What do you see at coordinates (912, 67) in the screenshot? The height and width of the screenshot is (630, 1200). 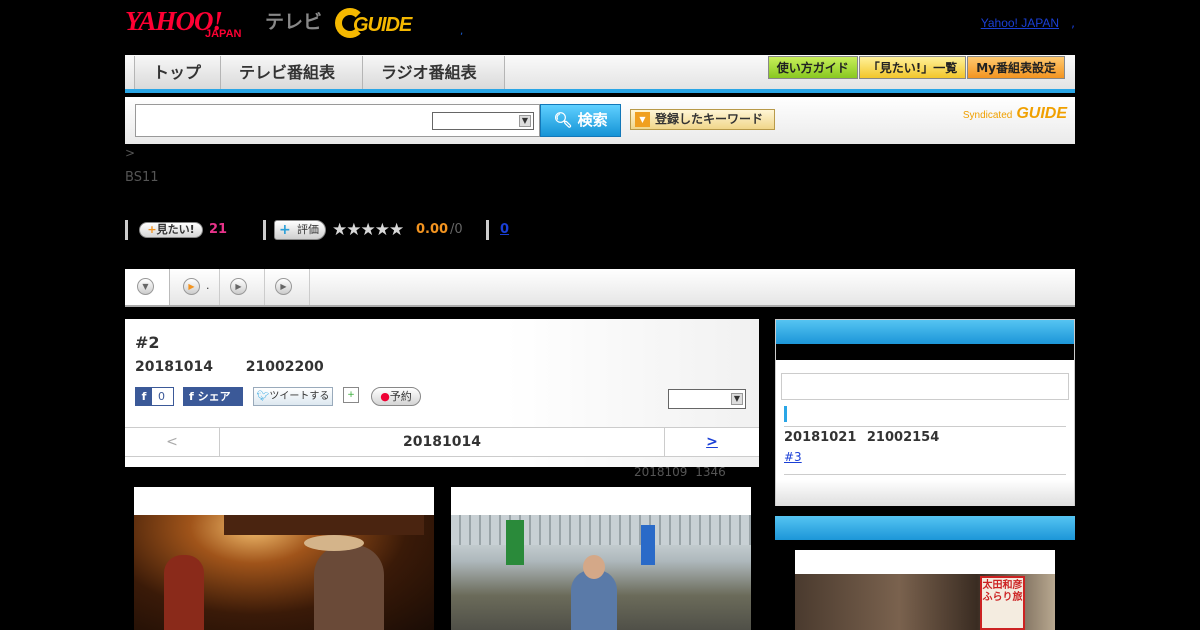 I see `mitai-list-button: 「見たい!」一覧` at bounding box center [912, 67].